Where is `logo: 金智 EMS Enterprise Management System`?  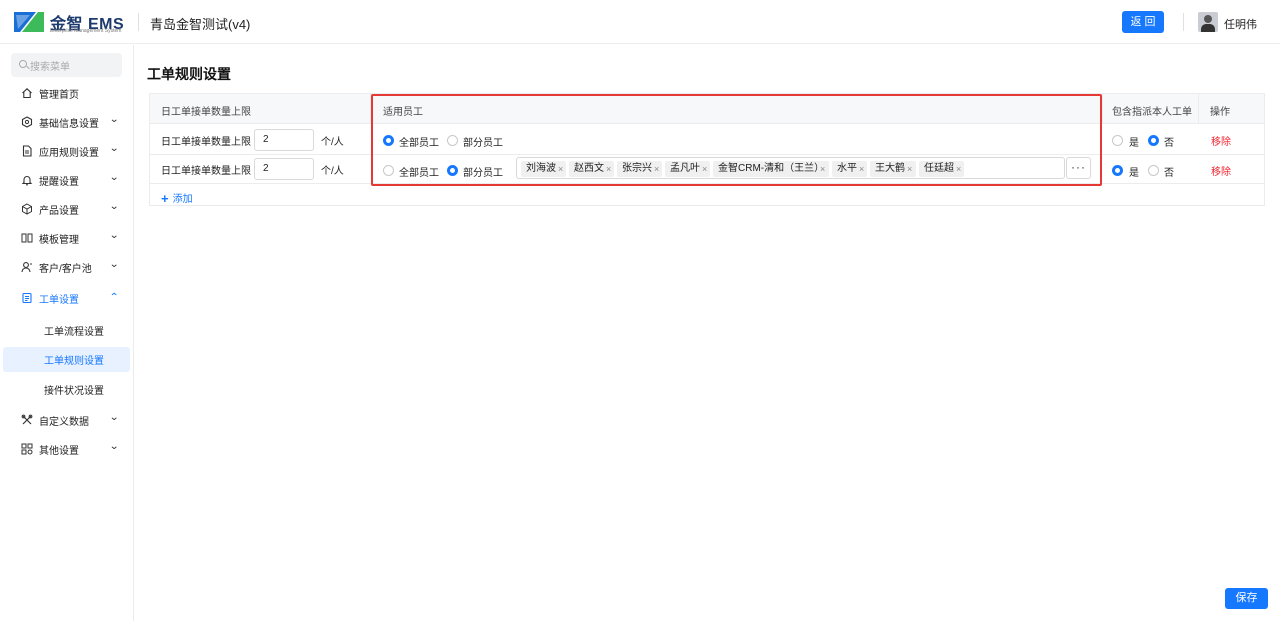 logo: 金智 EMS Enterprise Management System is located at coordinates (73, 22).